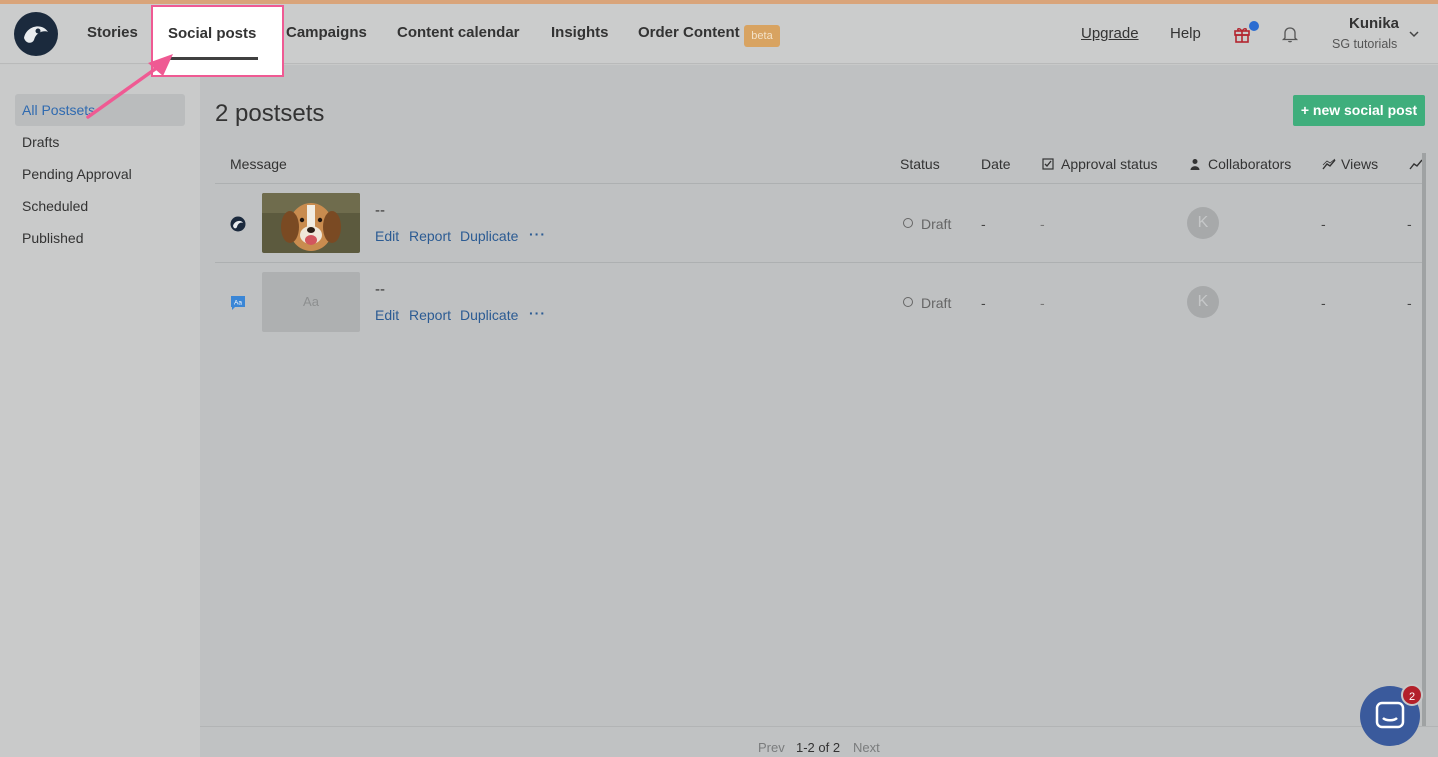 This screenshot has height=757, width=1438. I want to click on sidebar-item-scheduled: Scheduled, so click(55, 206).